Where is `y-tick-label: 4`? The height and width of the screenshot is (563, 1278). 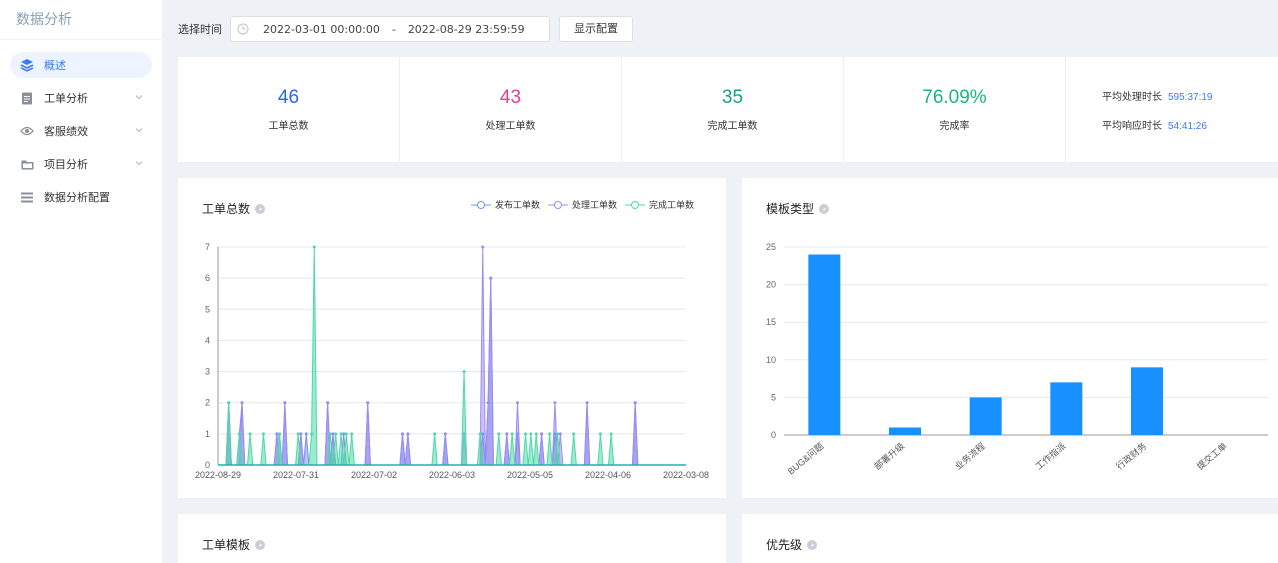 y-tick-label: 4 is located at coordinates (207, 340).